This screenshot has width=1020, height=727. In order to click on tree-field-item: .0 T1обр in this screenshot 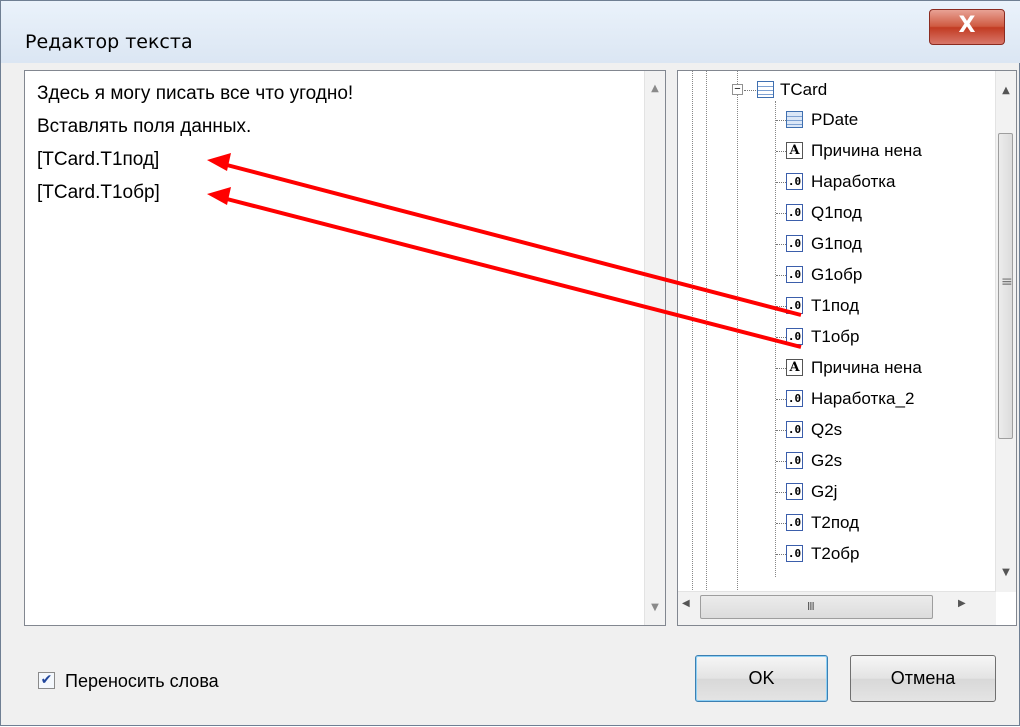, I will do `click(828, 337)`.